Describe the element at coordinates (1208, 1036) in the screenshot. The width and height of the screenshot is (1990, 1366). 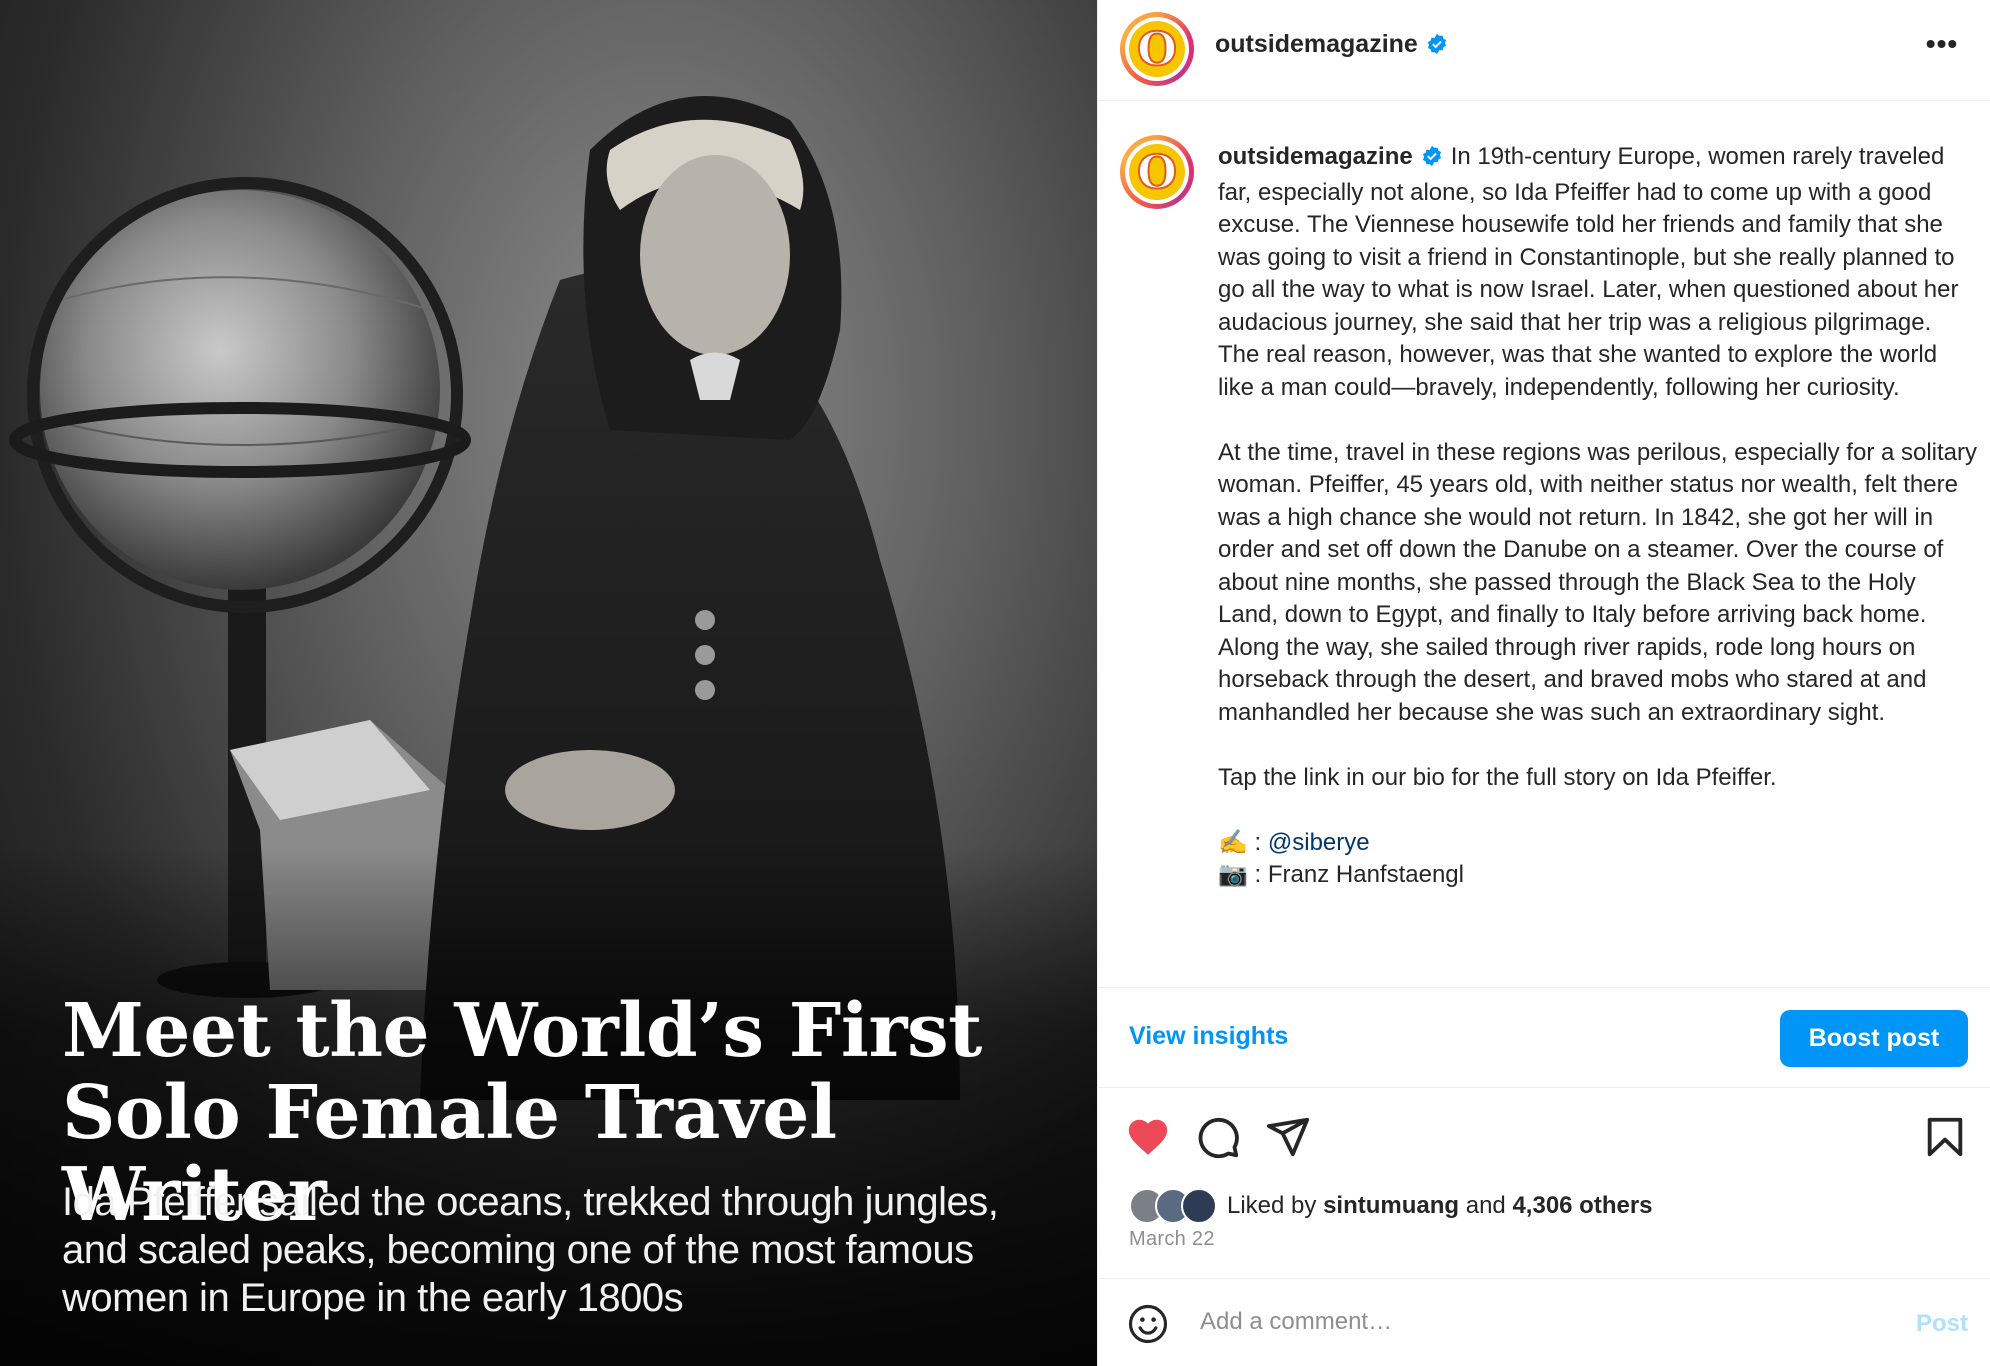
I see `view-insights-link: View insights` at that location.